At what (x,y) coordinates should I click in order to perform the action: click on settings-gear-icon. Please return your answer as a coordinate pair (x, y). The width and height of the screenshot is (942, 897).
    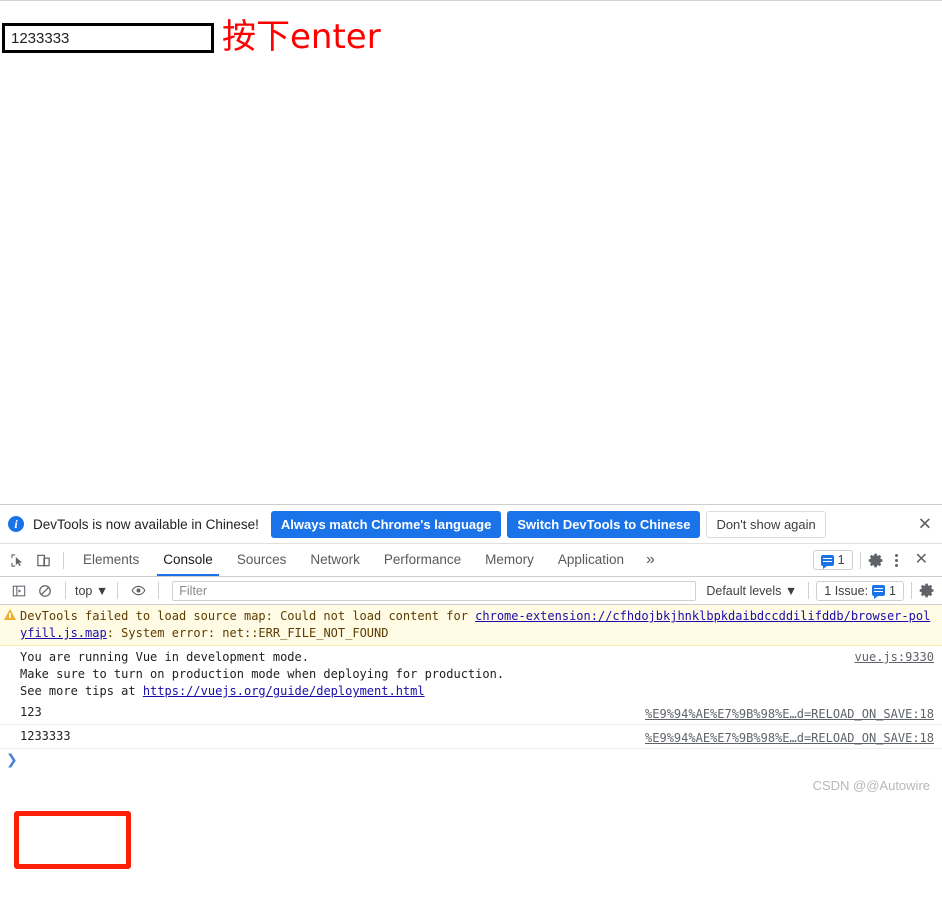
    Looking at the image, I should click on (876, 560).